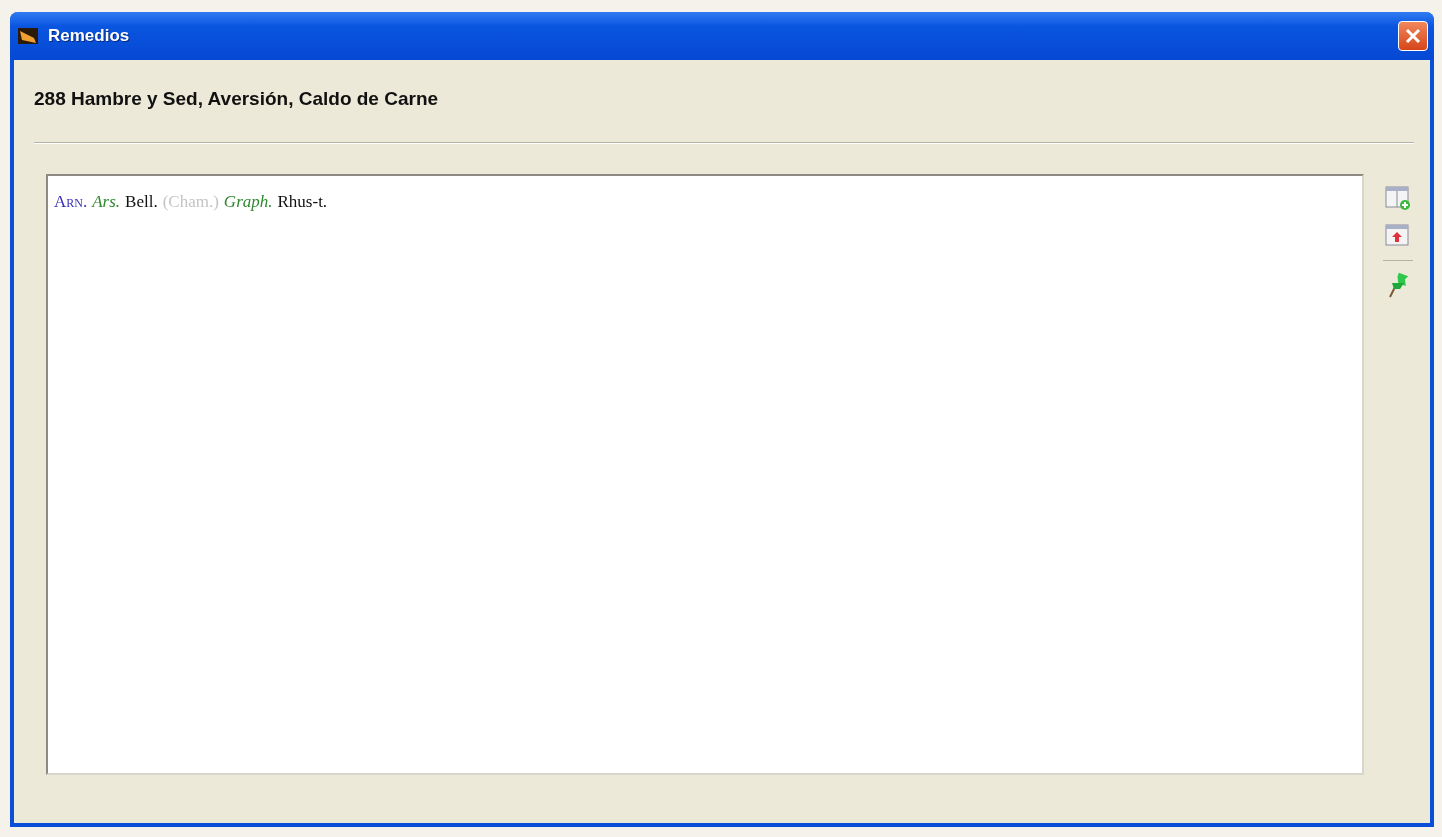 The image size is (1442, 837). What do you see at coordinates (71, 202) in the screenshot?
I see `remedy-name: Arn.` at bounding box center [71, 202].